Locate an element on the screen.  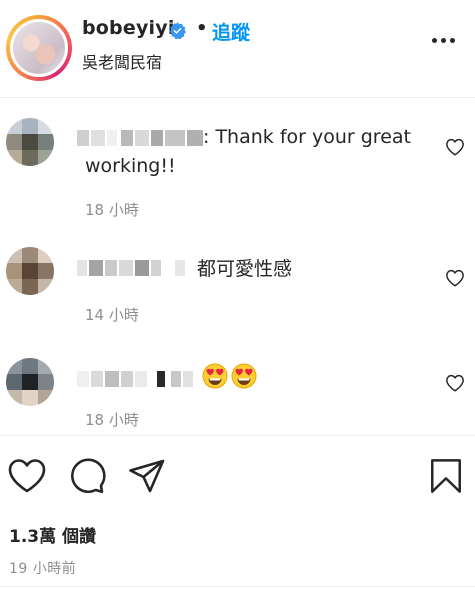
story-ring is located at coordinates (39, 48).